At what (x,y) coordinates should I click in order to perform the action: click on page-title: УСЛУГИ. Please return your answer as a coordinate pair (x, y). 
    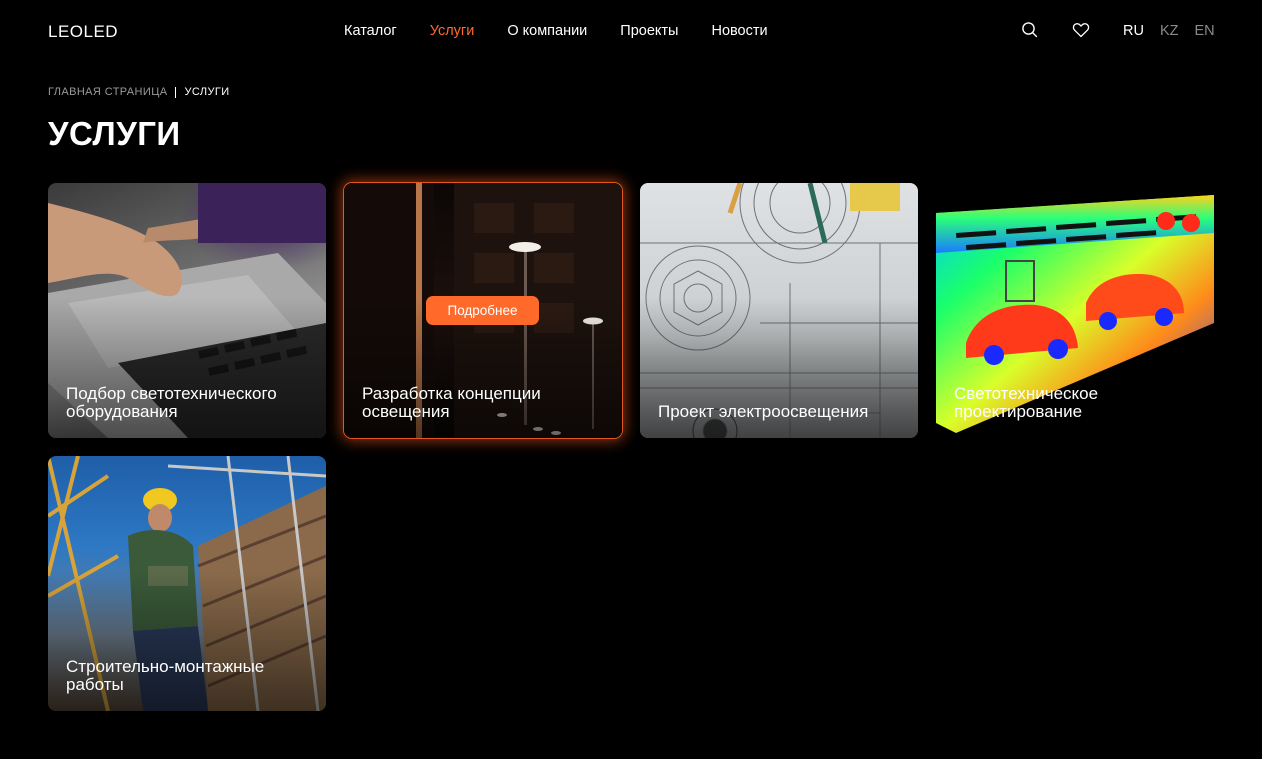
    Looking at the image, I should click on (114, 133).